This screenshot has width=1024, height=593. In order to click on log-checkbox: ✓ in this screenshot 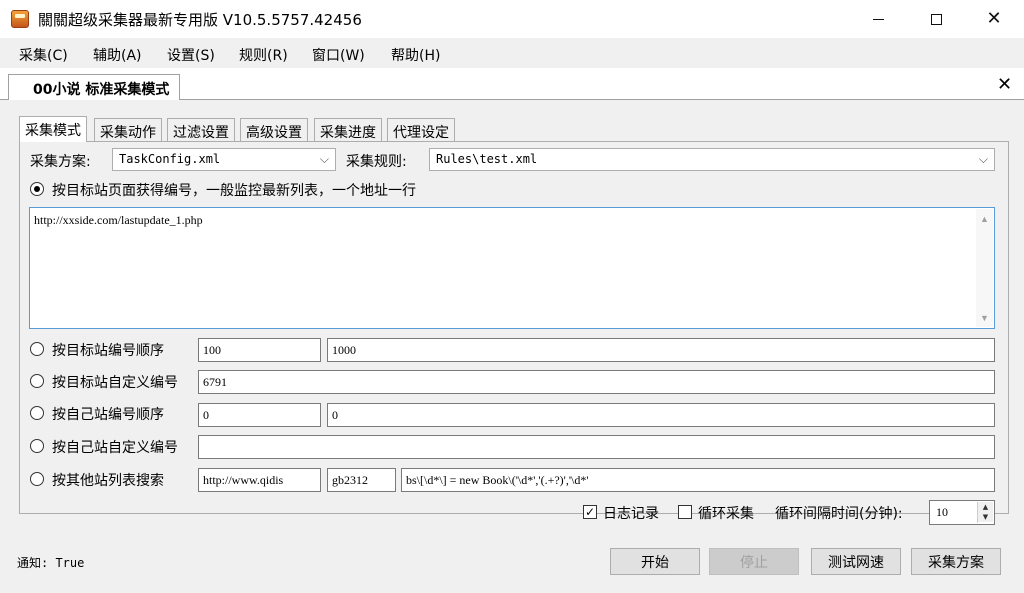, I will do `click(590, 512)`.